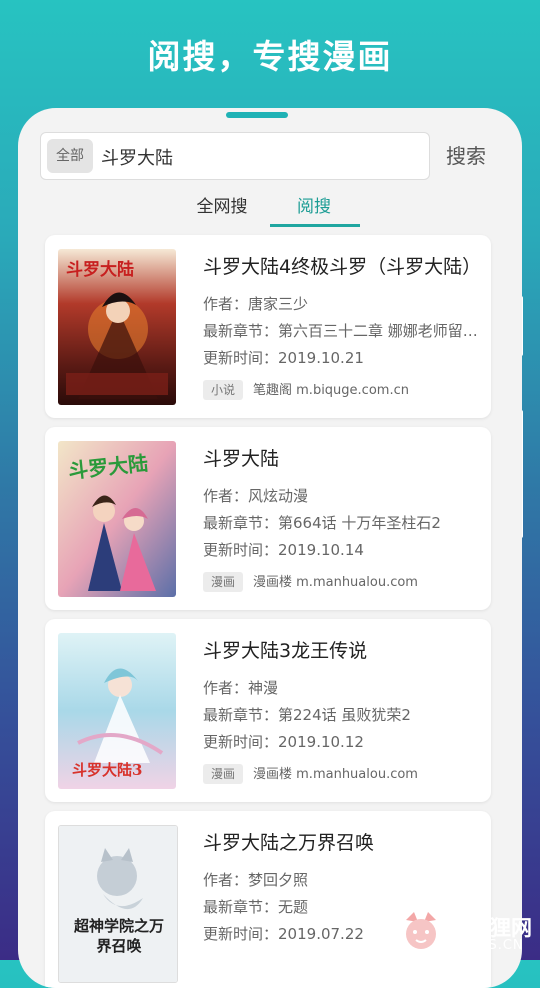 This screenshot has height=988, width=540. I want to click on result-source-row: 小说 笔趣阁 m.biquge.com.cn, so click(345, 391).